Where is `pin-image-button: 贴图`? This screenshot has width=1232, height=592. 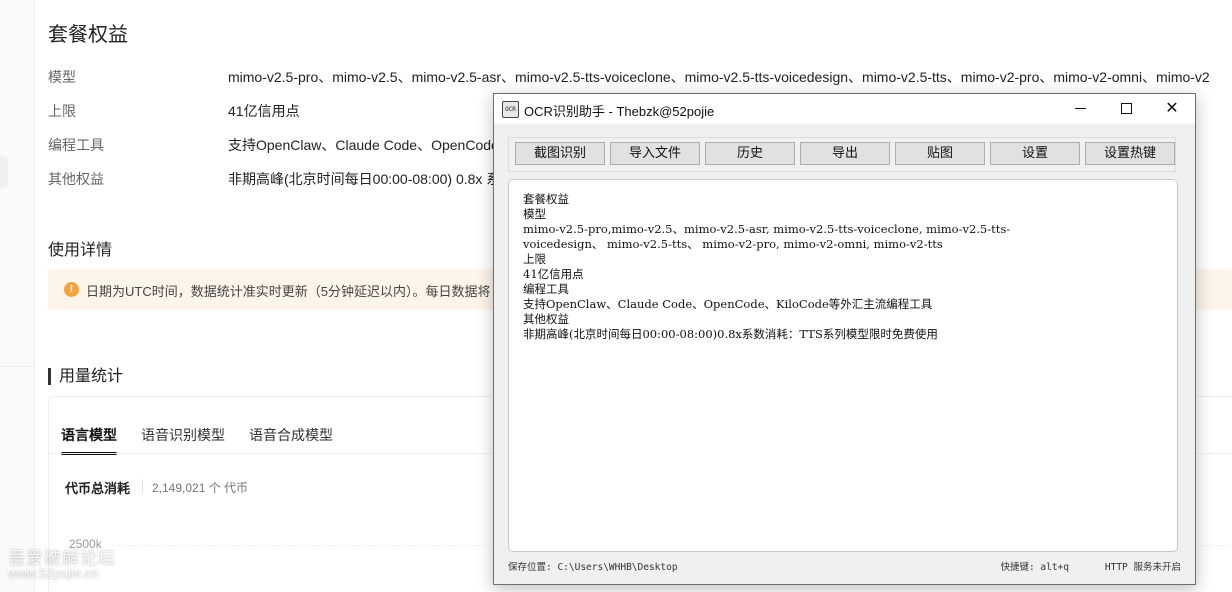 pin-image-button: 贴图 is located at coordinates (940, 153).